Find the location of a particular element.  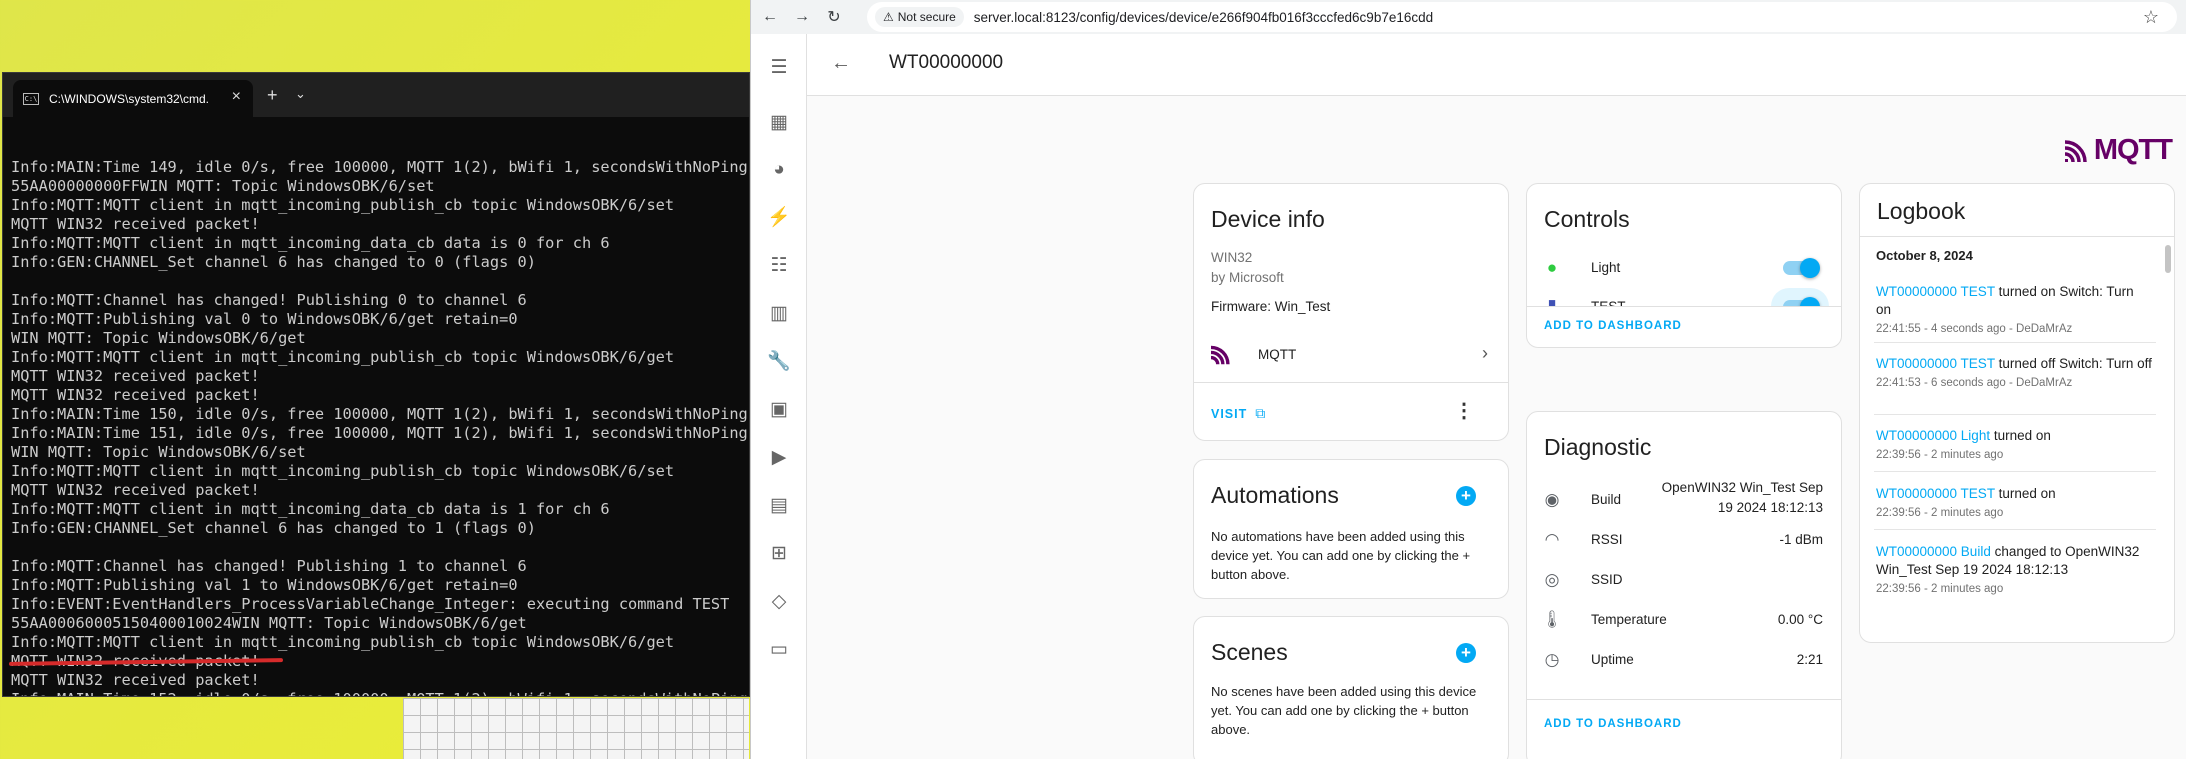

ha-sidebar: ☰ ▦ ◕ ⚡ ☷ ▥ 🔧 ▣ ▶ ▤ ⊞ ◇ ▭ is located at coordinates (779, 396).